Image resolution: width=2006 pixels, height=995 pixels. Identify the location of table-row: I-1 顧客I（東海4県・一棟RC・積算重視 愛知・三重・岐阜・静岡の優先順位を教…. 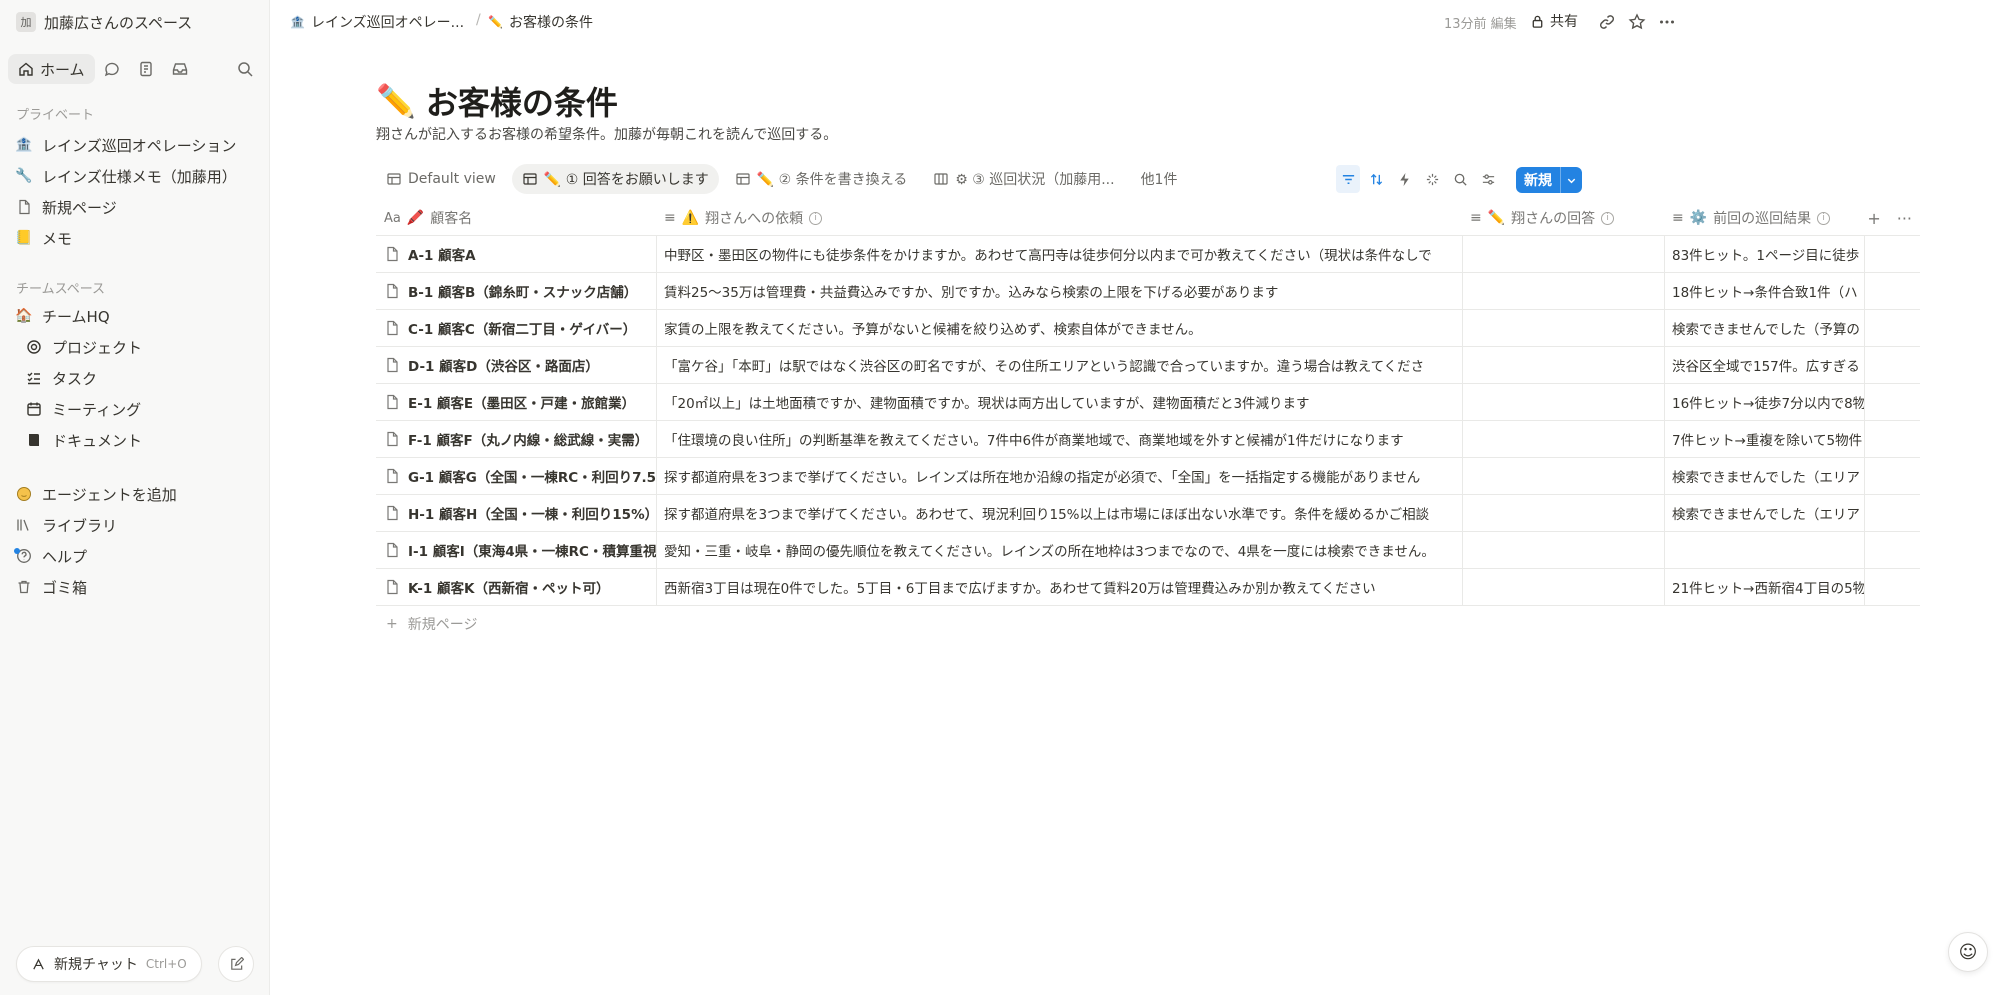
(1148, 550).